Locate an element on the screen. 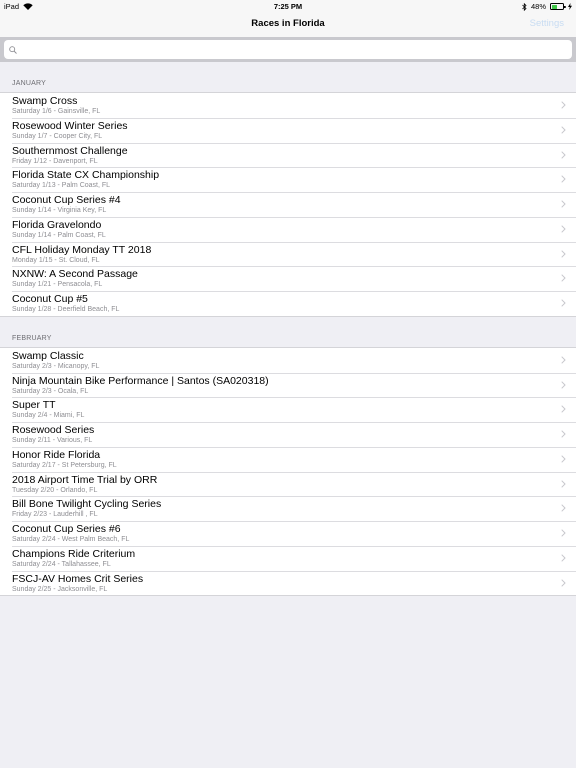  race-row: Rosewood Series Sunday 2/11 - Various, FL is located at coordinates (288, 434).